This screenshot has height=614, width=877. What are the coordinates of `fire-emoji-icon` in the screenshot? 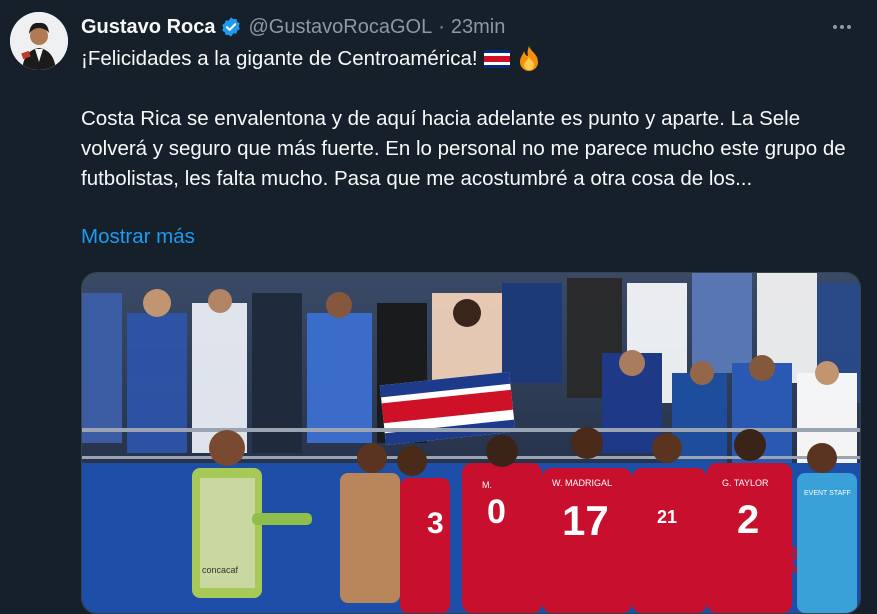 It's located at (528, 58).